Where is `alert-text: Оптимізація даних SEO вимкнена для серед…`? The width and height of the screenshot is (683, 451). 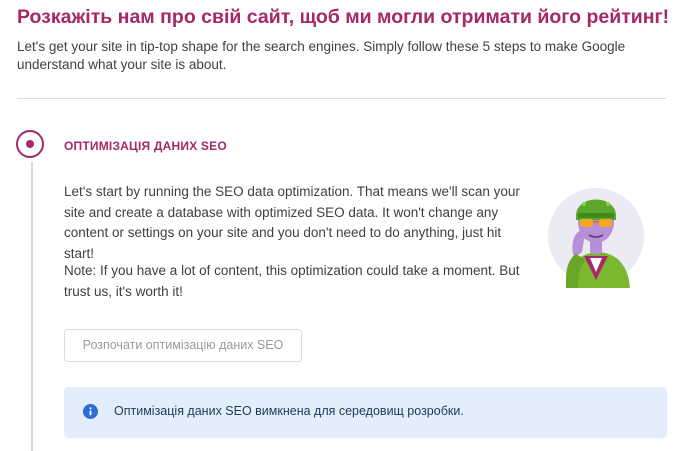 alert-text: Оптимізація даних SEO вимкнена для серед… is located at coordinates (289, 411).